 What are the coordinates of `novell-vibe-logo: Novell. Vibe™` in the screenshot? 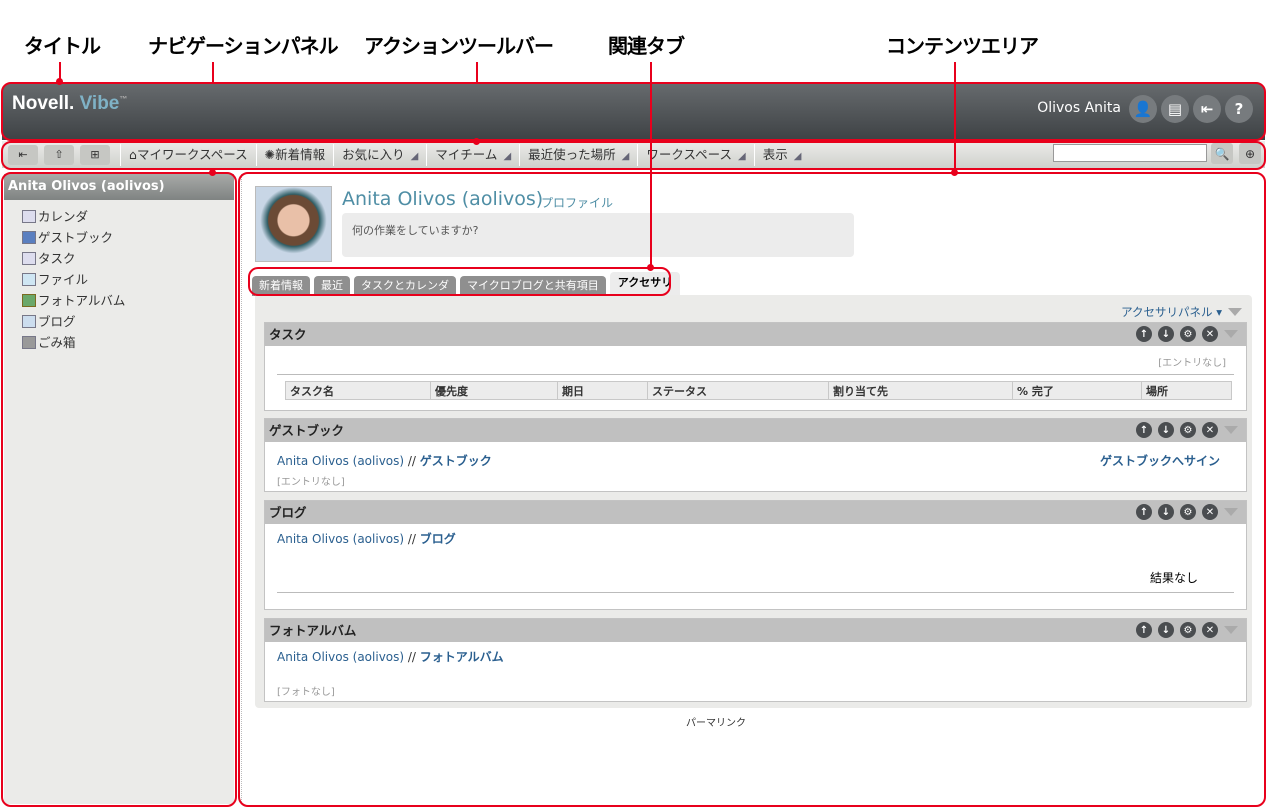 It's located at (70, 103).